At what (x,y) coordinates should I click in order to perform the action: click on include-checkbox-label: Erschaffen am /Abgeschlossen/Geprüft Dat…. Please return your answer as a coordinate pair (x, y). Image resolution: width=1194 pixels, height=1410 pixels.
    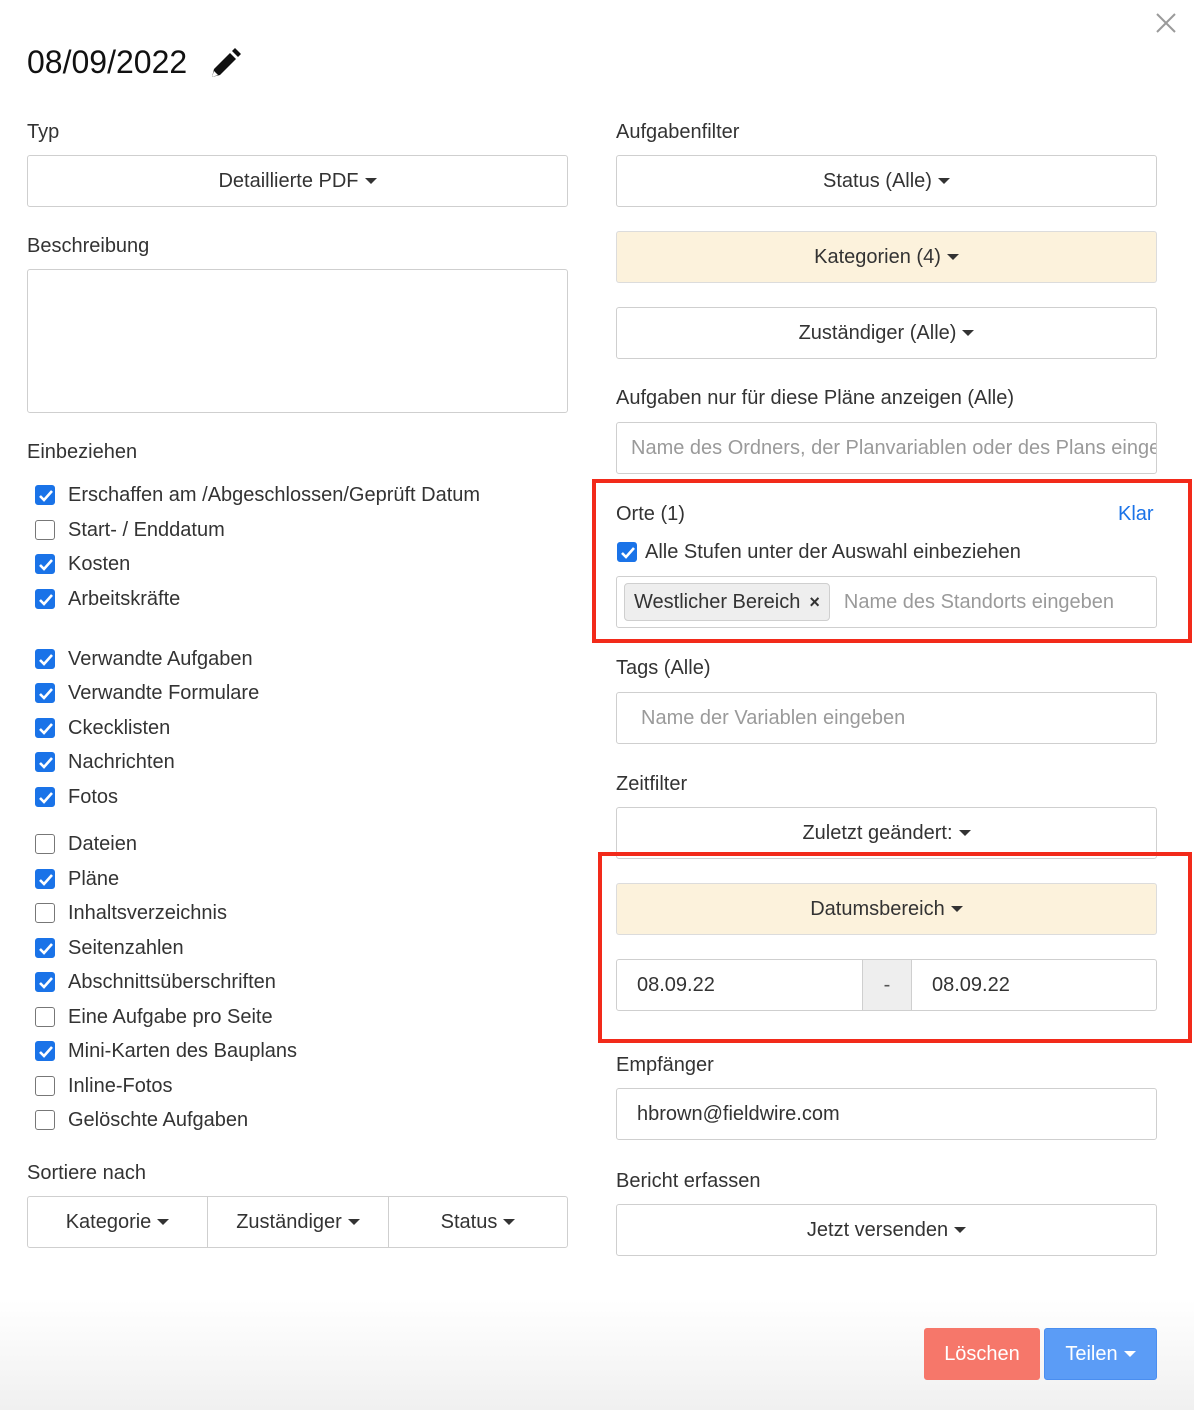
    Looking at the image, I should click on (274, 495).